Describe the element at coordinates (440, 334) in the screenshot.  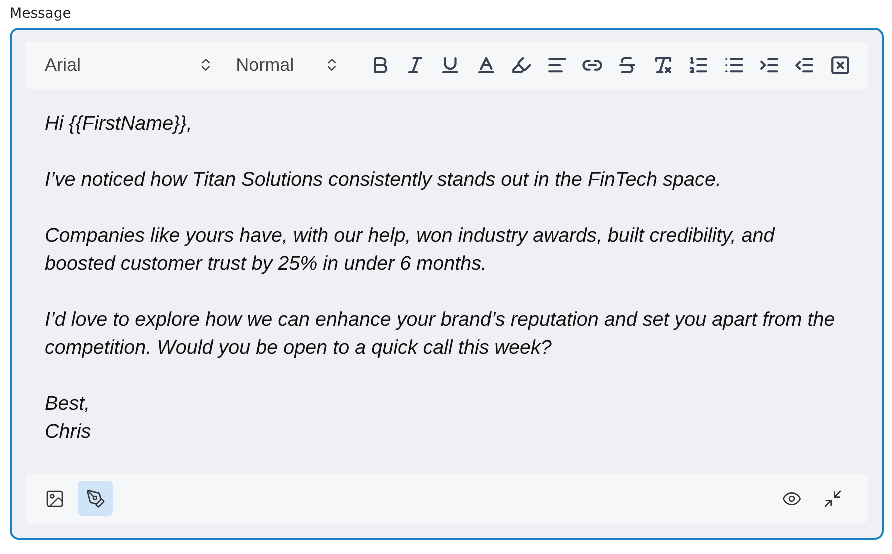
I see `paragraph: I’d love to explore how we can enhance your brand’s reputation and set you apart from the competition. Would you be open to a quick call this week?` at that location.